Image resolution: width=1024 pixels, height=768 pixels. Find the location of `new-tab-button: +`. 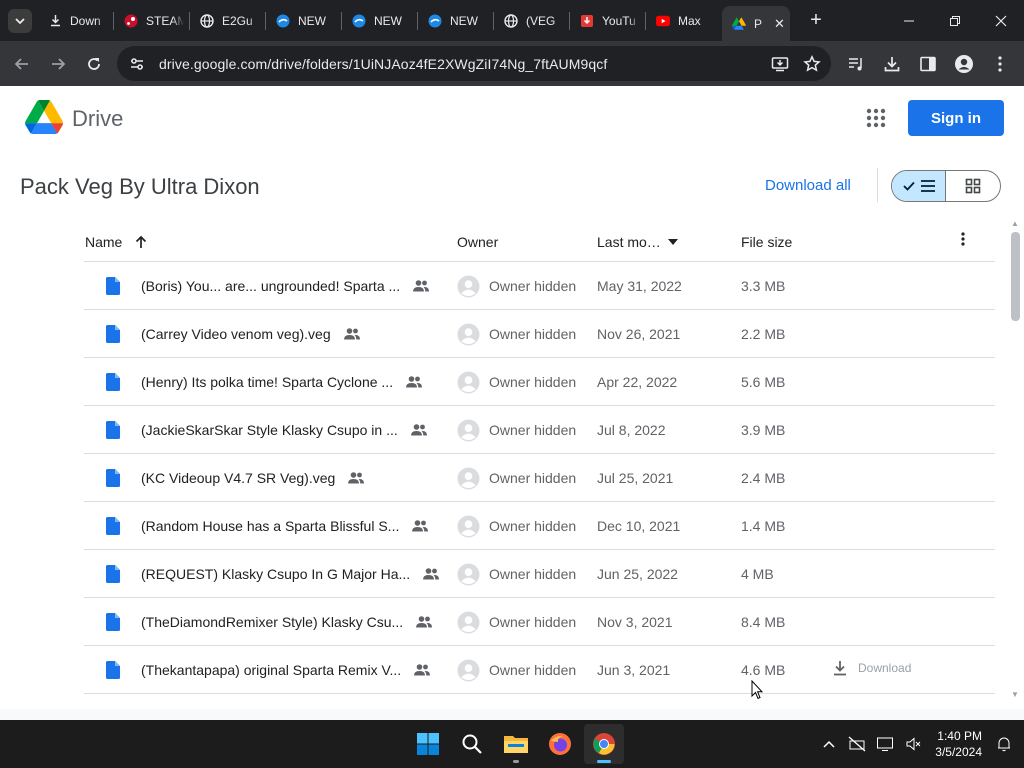

new-tab-button: + is located at coordinates (816, 20).